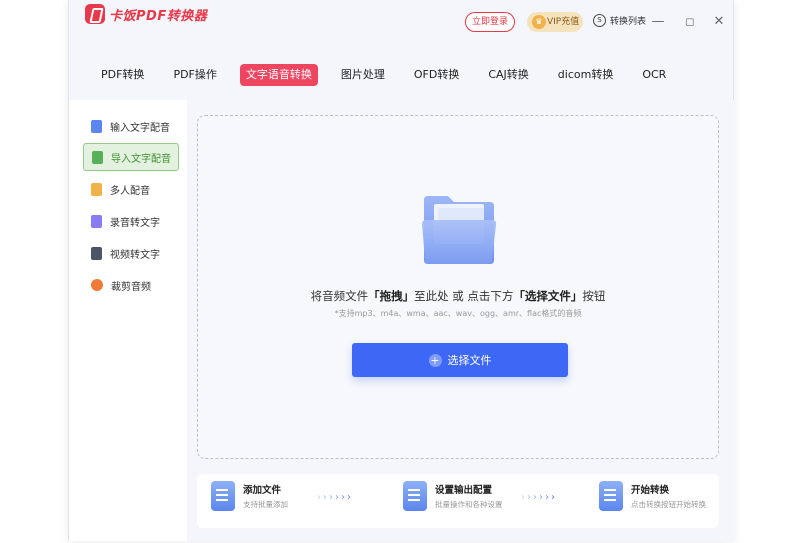  I want to click on vip-recharge-button: ♛ VIP充值, so click(555, 22).